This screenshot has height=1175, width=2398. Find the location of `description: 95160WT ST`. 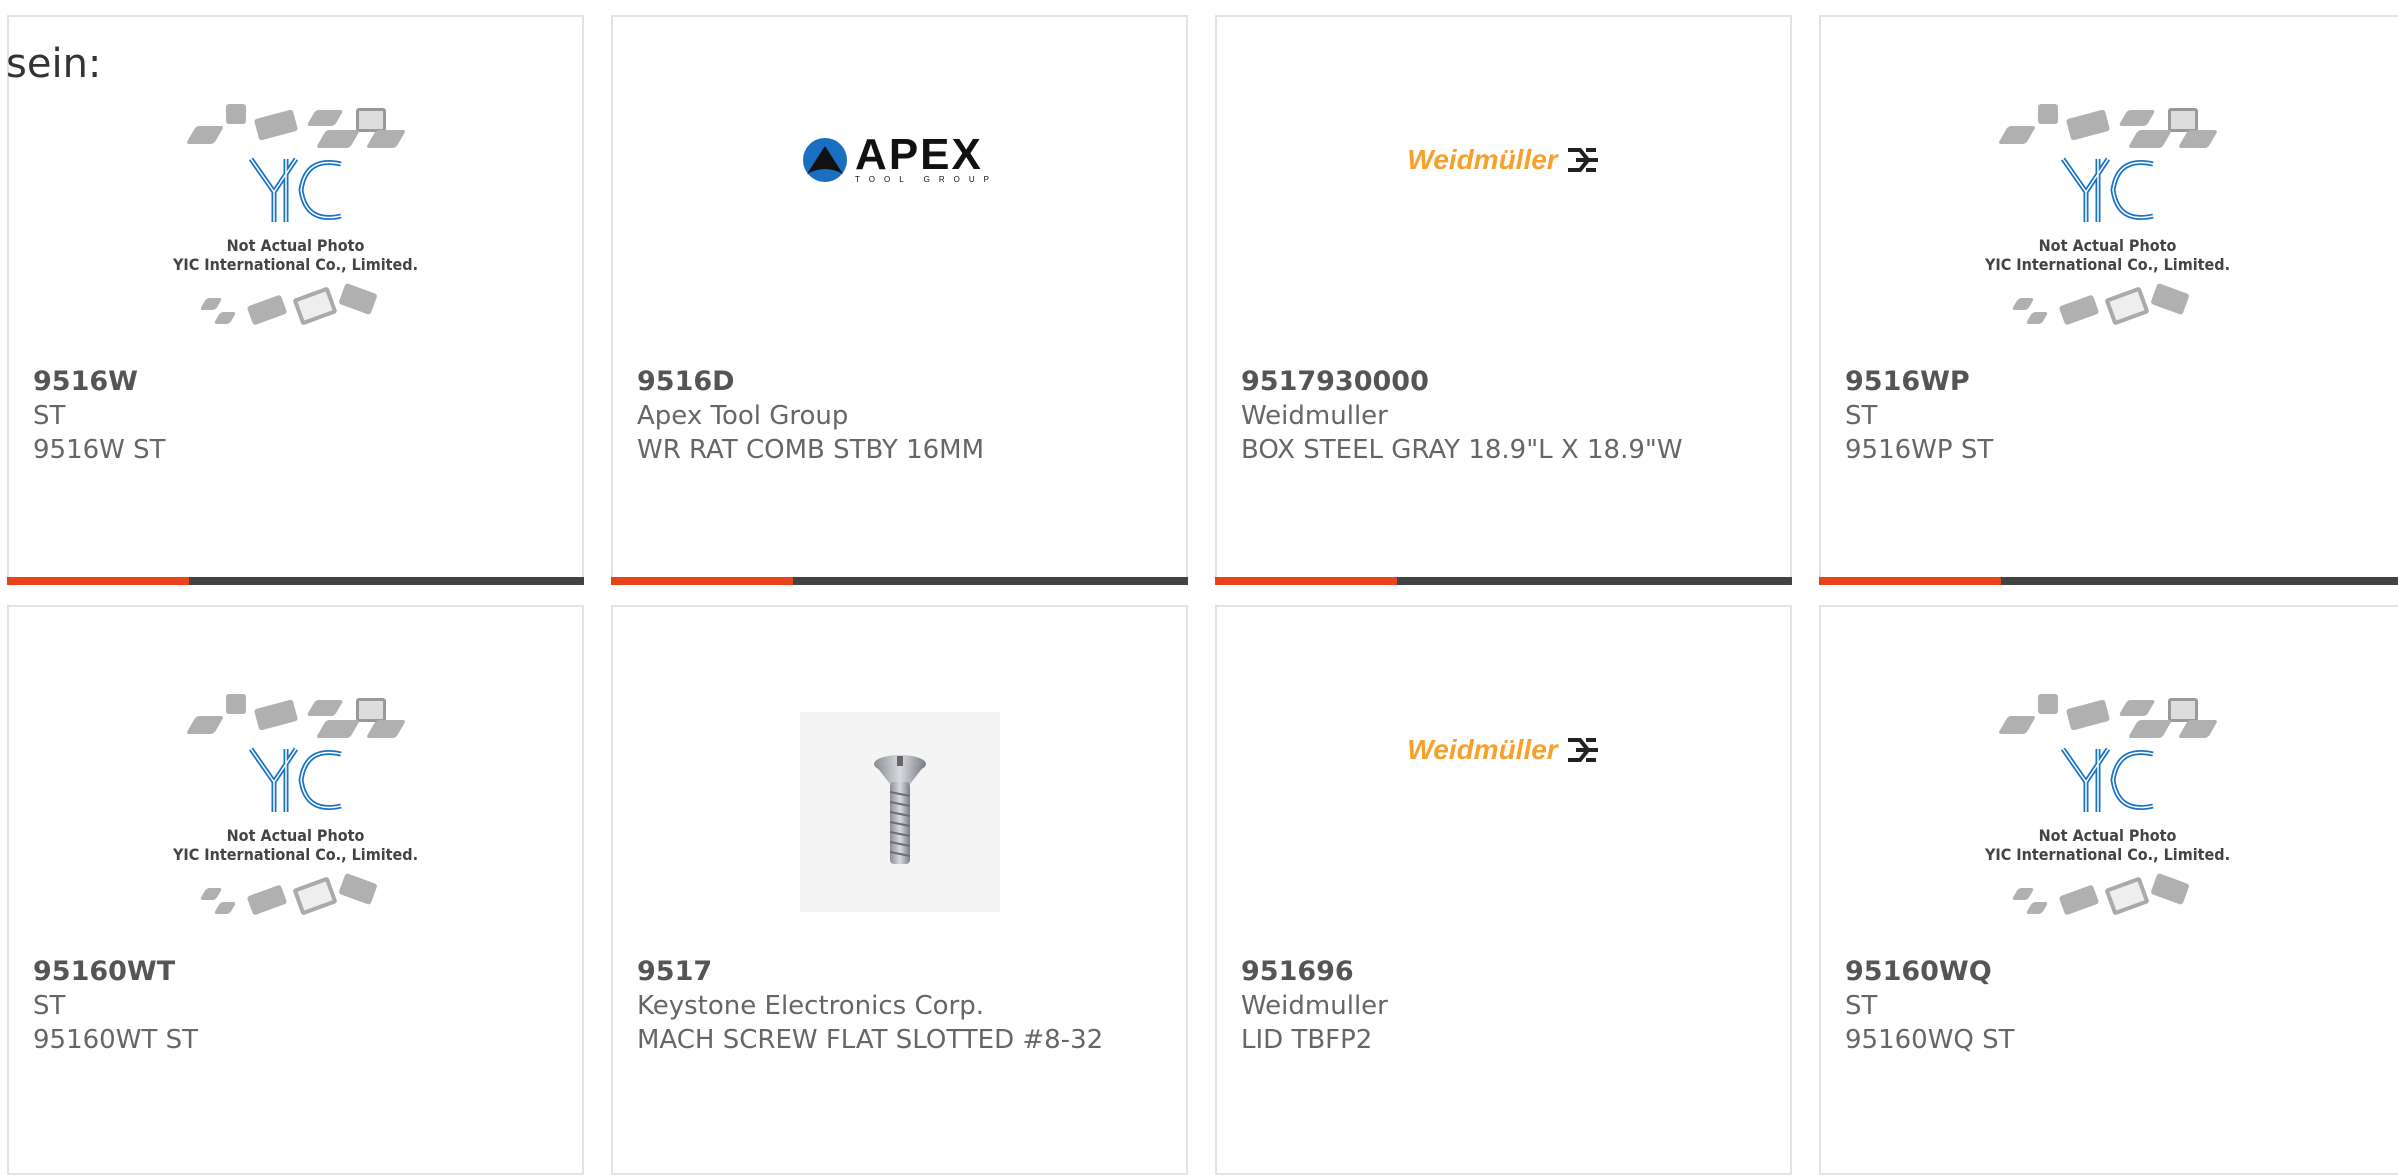

description: 95160WT ST is located at coordinates (115, 1040).